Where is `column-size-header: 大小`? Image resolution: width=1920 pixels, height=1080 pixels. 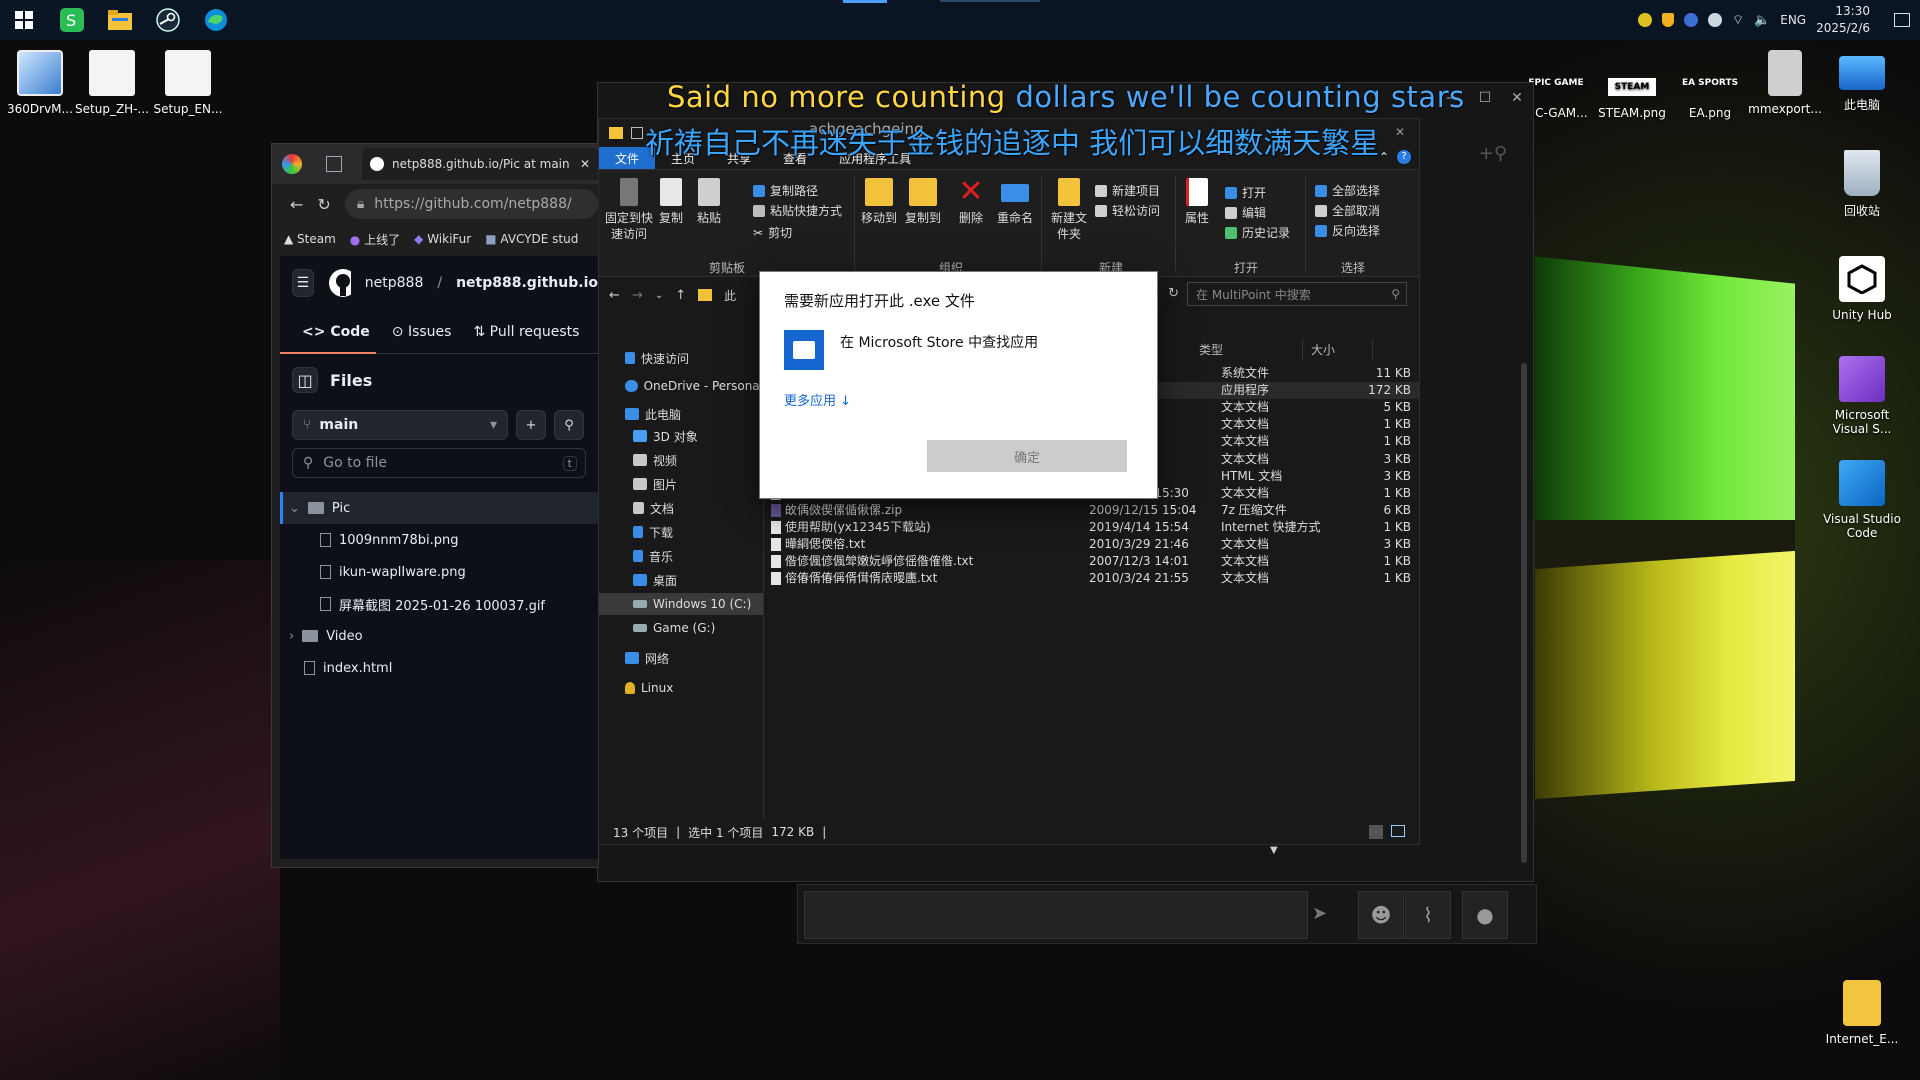
column-size-header: 大小 is located at coordinates (1338, 350).